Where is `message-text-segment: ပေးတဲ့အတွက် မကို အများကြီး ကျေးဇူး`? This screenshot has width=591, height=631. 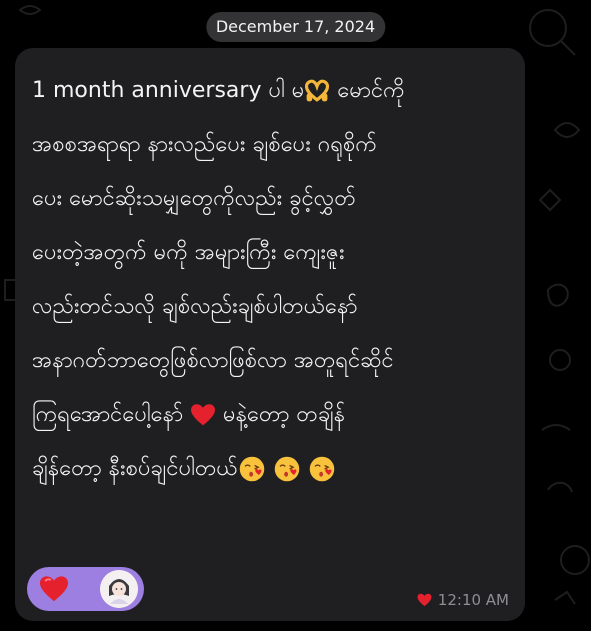 message-text-segment: ပေးတဲ့အတွက် မကို အများကြီး ကျေးဇူး is located at coordinates (188, 252).